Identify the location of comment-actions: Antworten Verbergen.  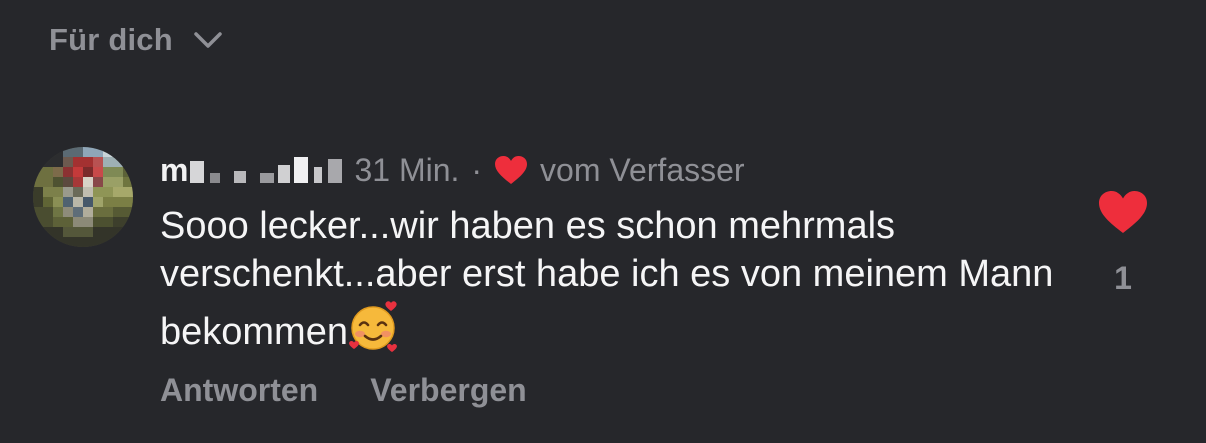
(343, 390).